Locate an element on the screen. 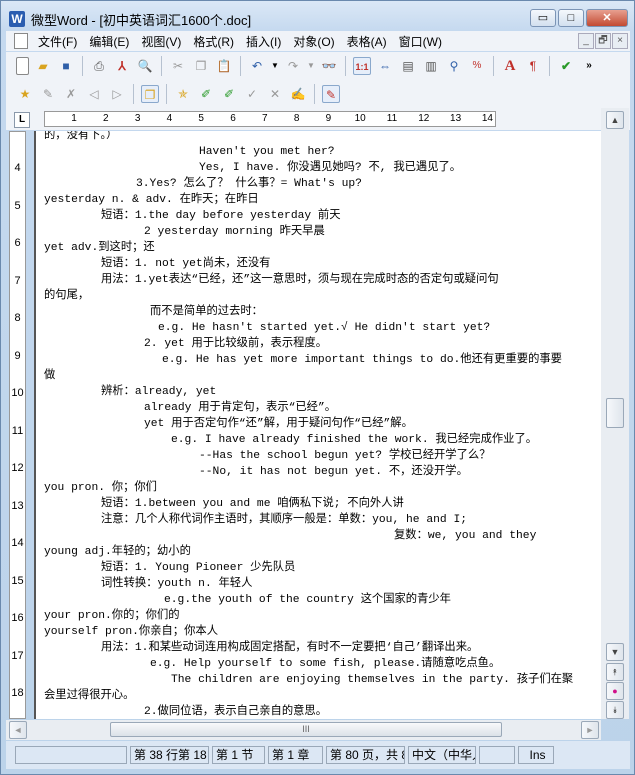 The width and height of the screenshot is (635, 775). ruler-bar: L 1 2 3 4 5 6 7 8 9 10 11 12 13 14 is located at coordinates (318, 119).